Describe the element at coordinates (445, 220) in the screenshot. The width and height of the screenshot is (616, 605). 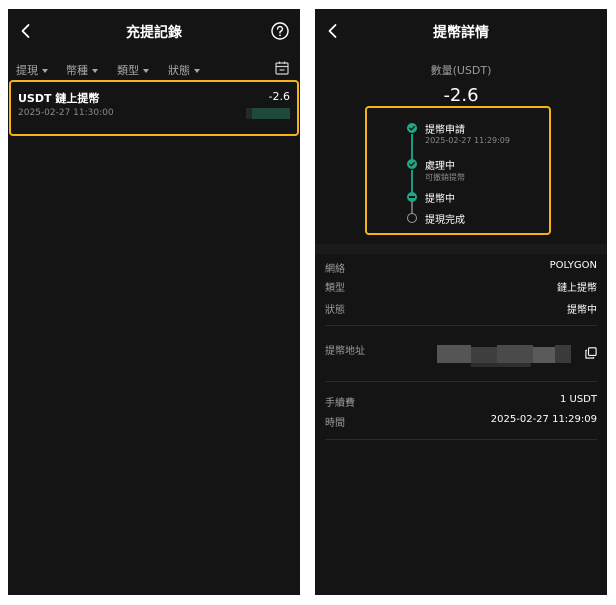
I see `step-title: 提現完成` at that location.